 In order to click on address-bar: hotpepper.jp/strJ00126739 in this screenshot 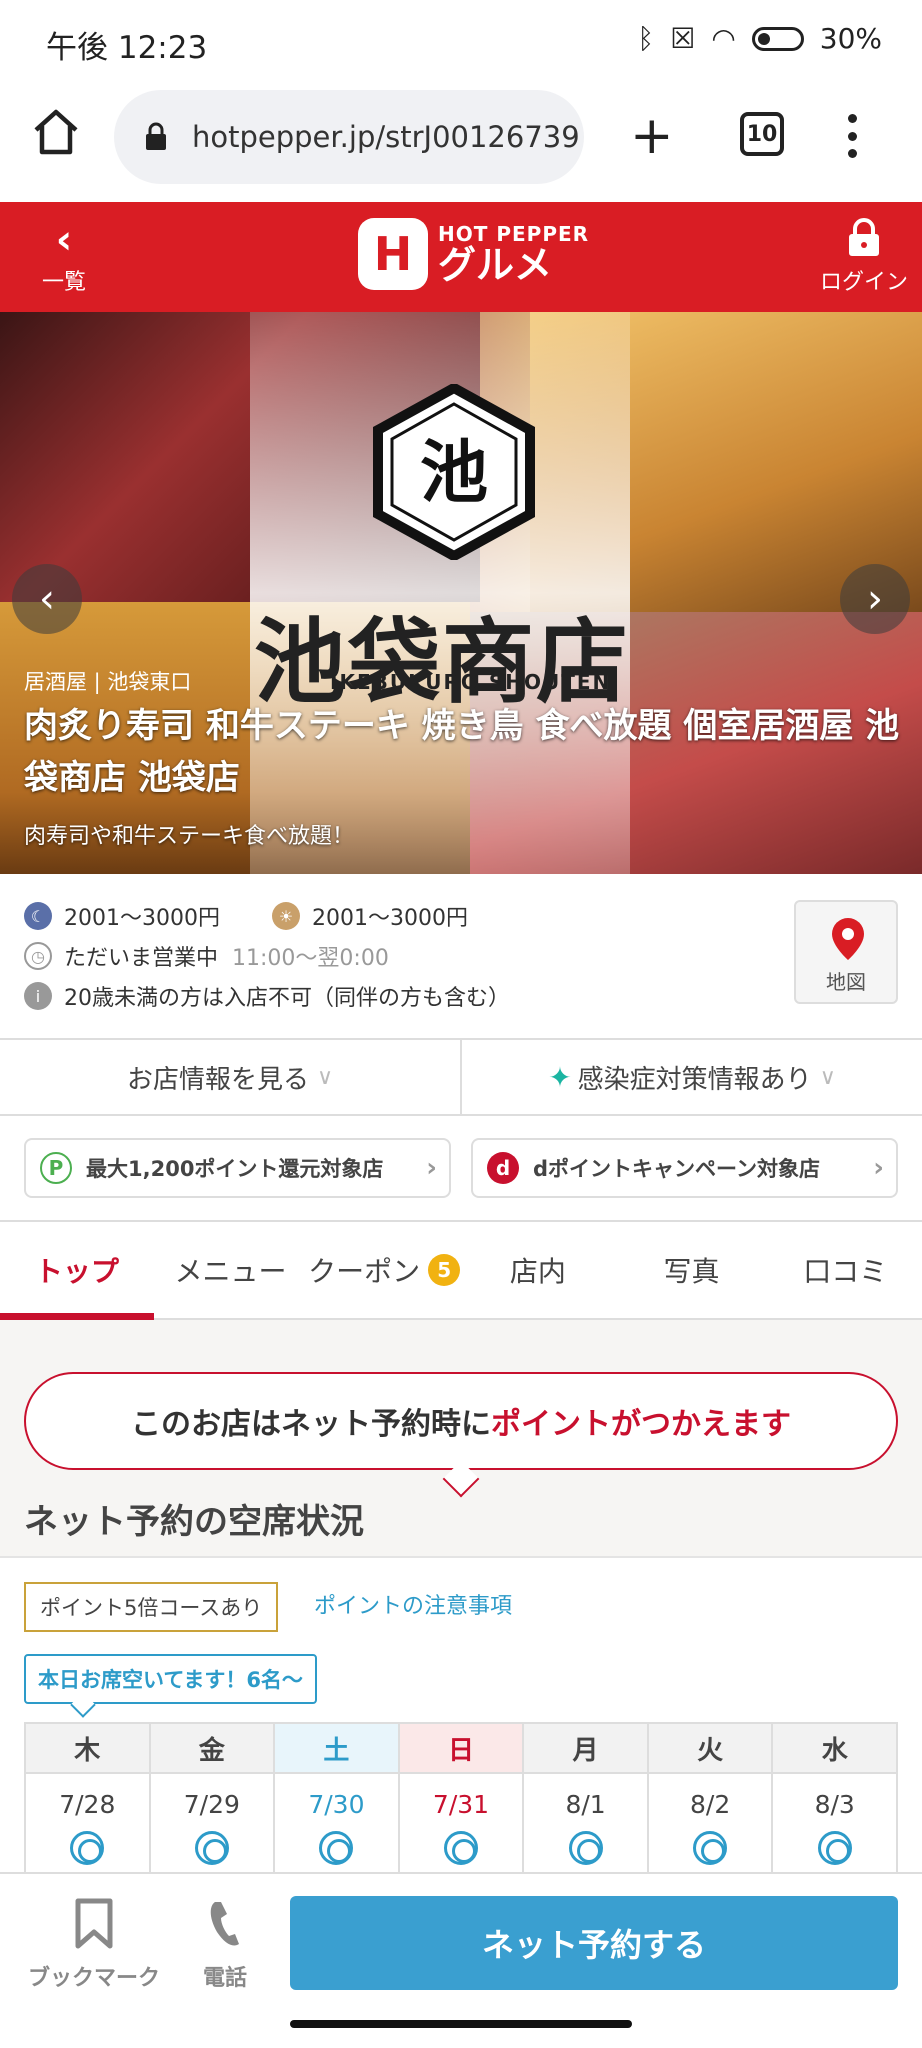, I will do `click(349, 137)`.